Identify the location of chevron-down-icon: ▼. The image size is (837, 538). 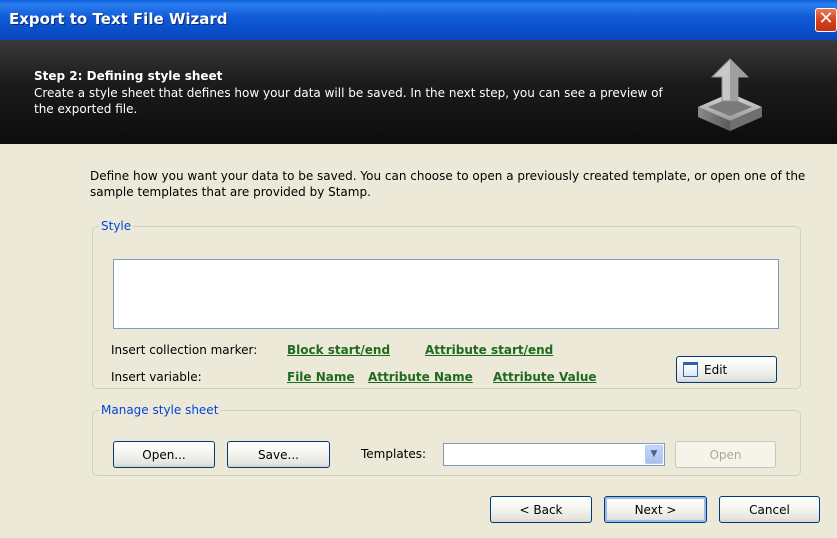
(654, 454).